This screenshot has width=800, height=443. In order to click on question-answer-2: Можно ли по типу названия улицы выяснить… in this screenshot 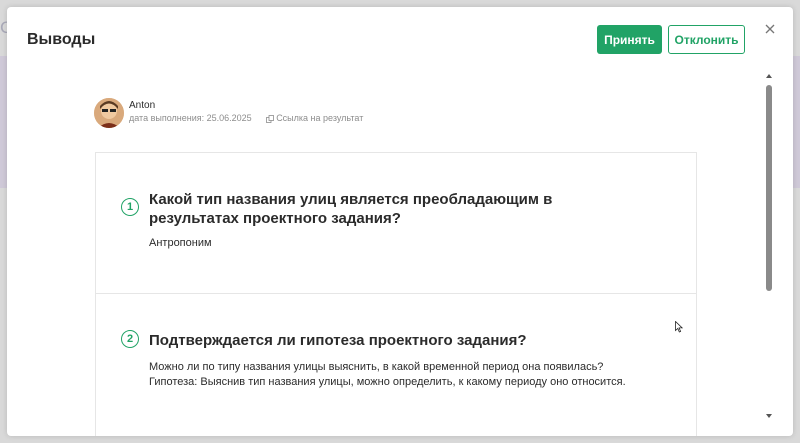, I will do `click(389, 375)`.